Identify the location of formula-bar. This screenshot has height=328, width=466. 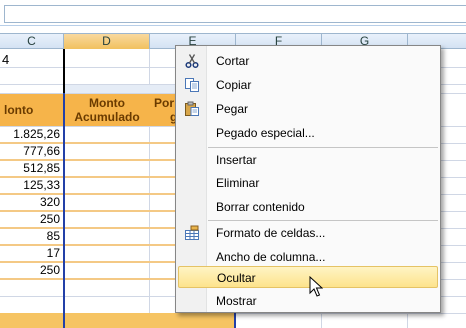
(233, 13).